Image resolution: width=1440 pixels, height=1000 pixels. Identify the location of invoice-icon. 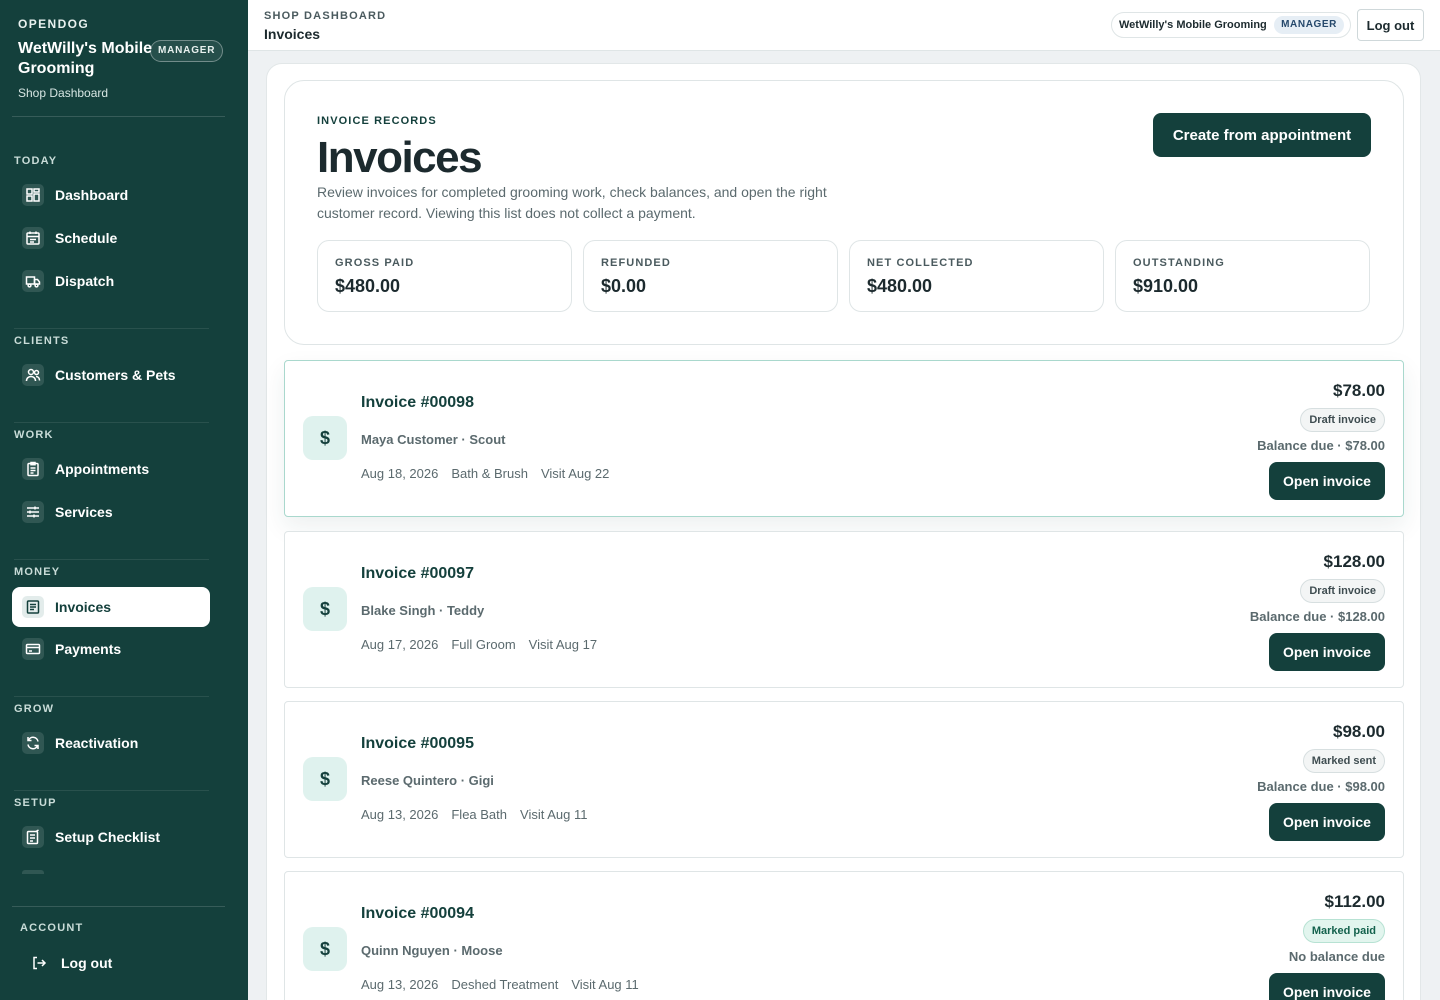
(33, 607).